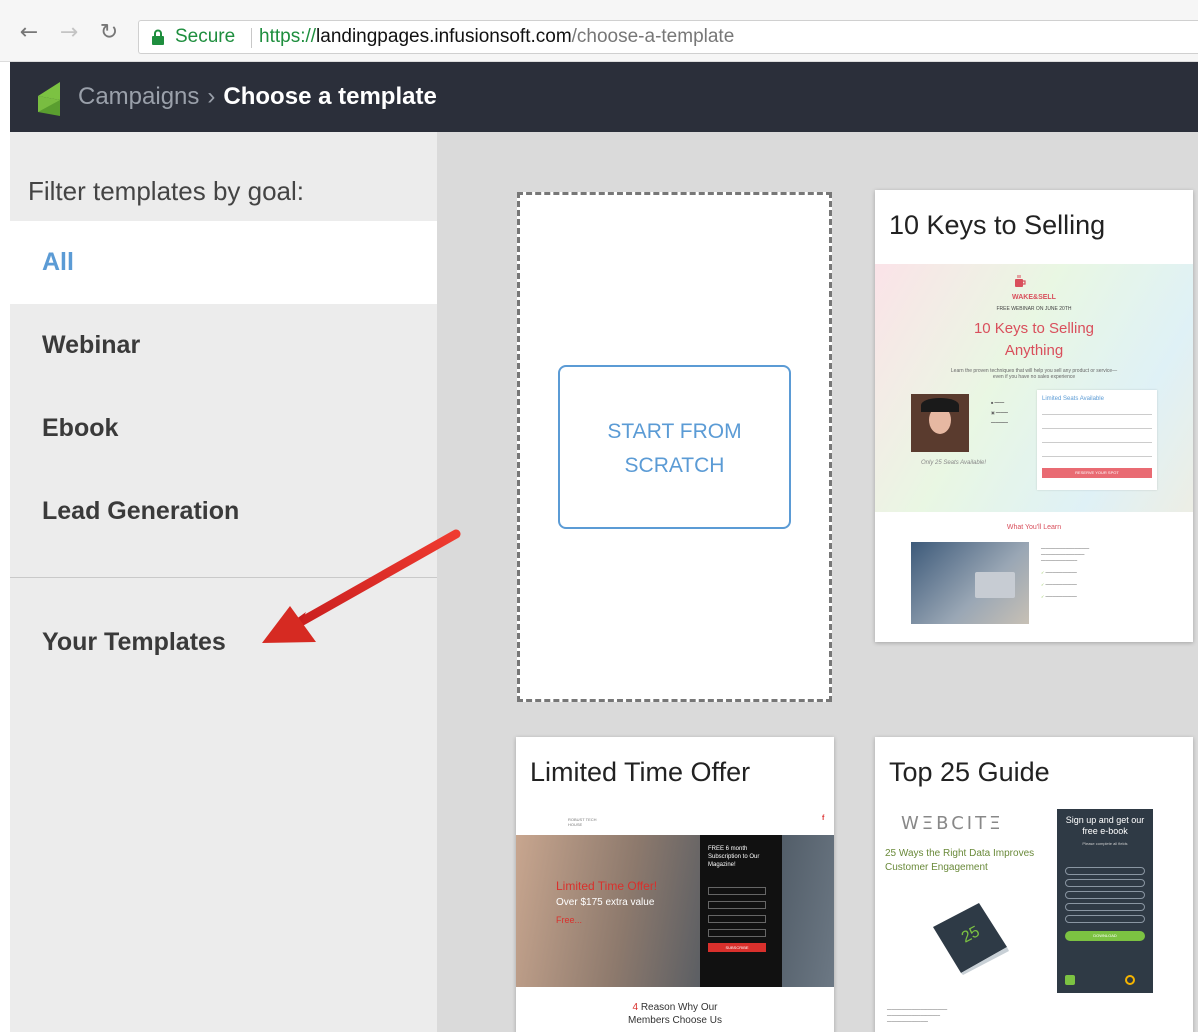 The image size is (1198, 1032). Describe the element at coordinates (1105, 843) in the screenshot. I see `signup-sub: Please complete all fields` at that location.